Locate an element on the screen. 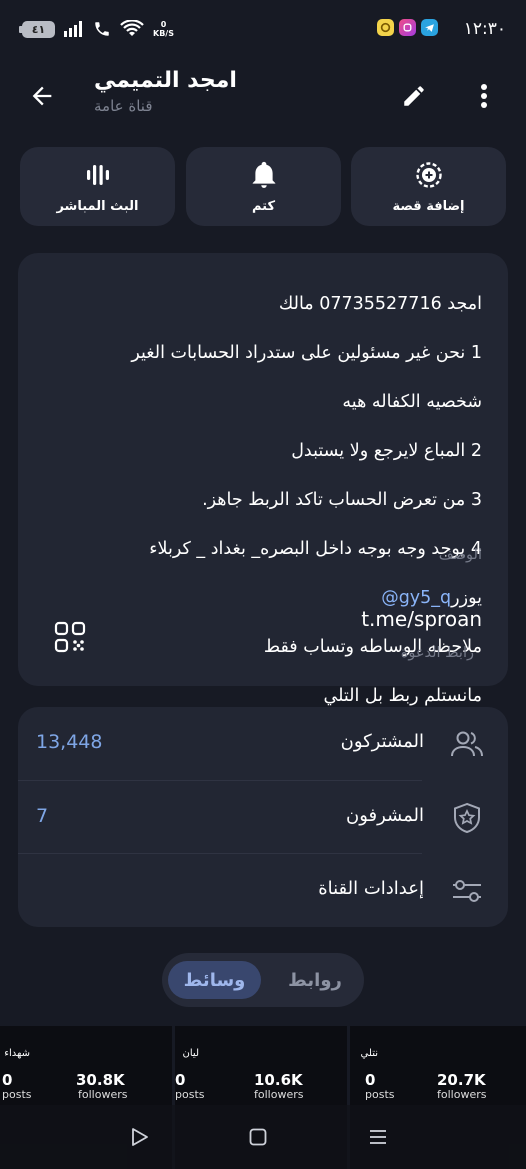  media-item-followers: 30.8K is located at coordinates (100, 1080).